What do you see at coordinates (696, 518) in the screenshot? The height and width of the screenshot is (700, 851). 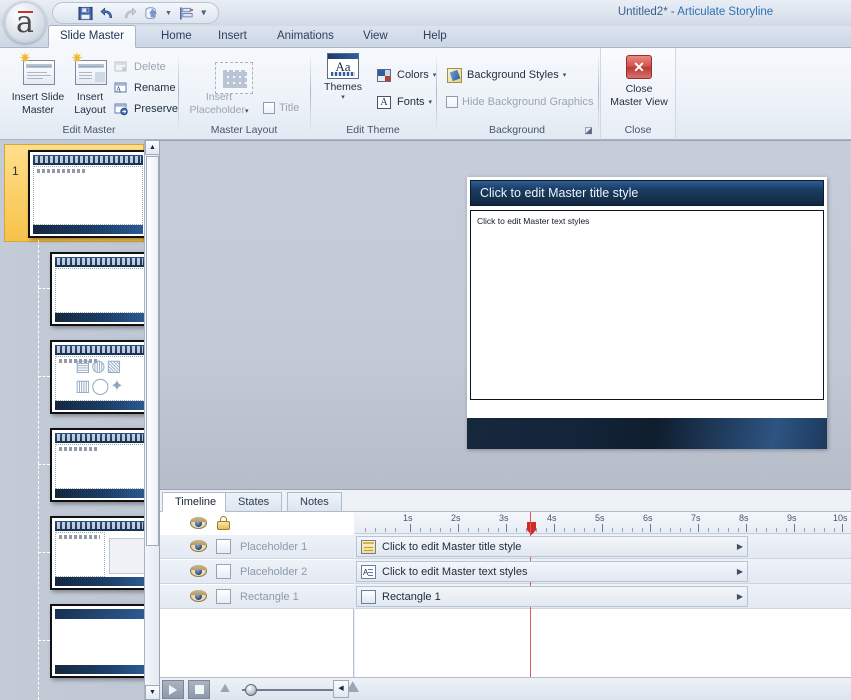 I see `ruler-tick-7s: 7s` at bounding box center [696, 518].